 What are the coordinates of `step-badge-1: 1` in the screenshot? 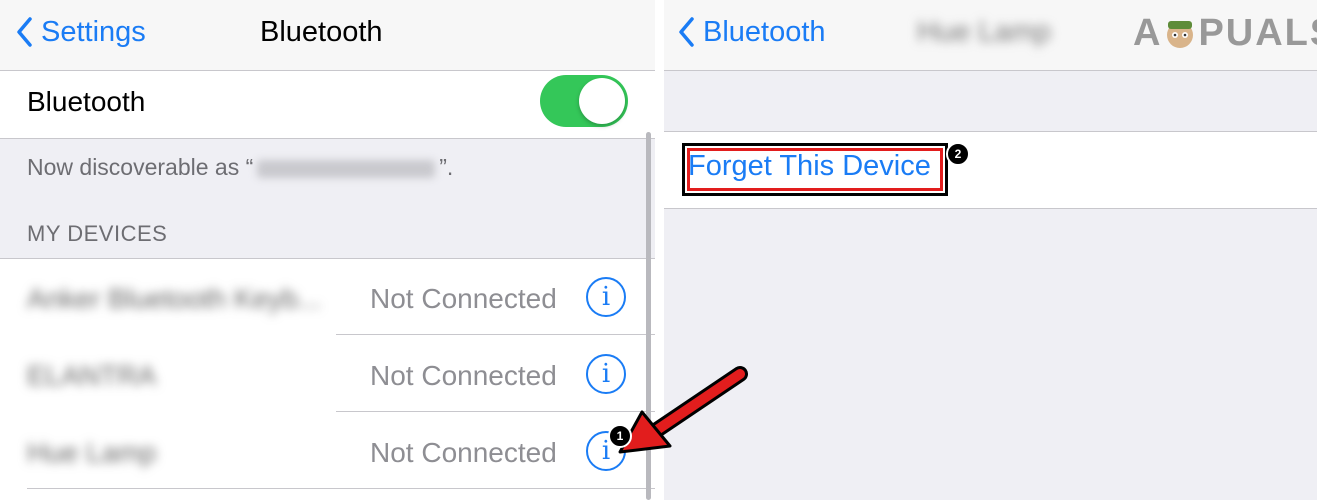 It's located at (620, 436).